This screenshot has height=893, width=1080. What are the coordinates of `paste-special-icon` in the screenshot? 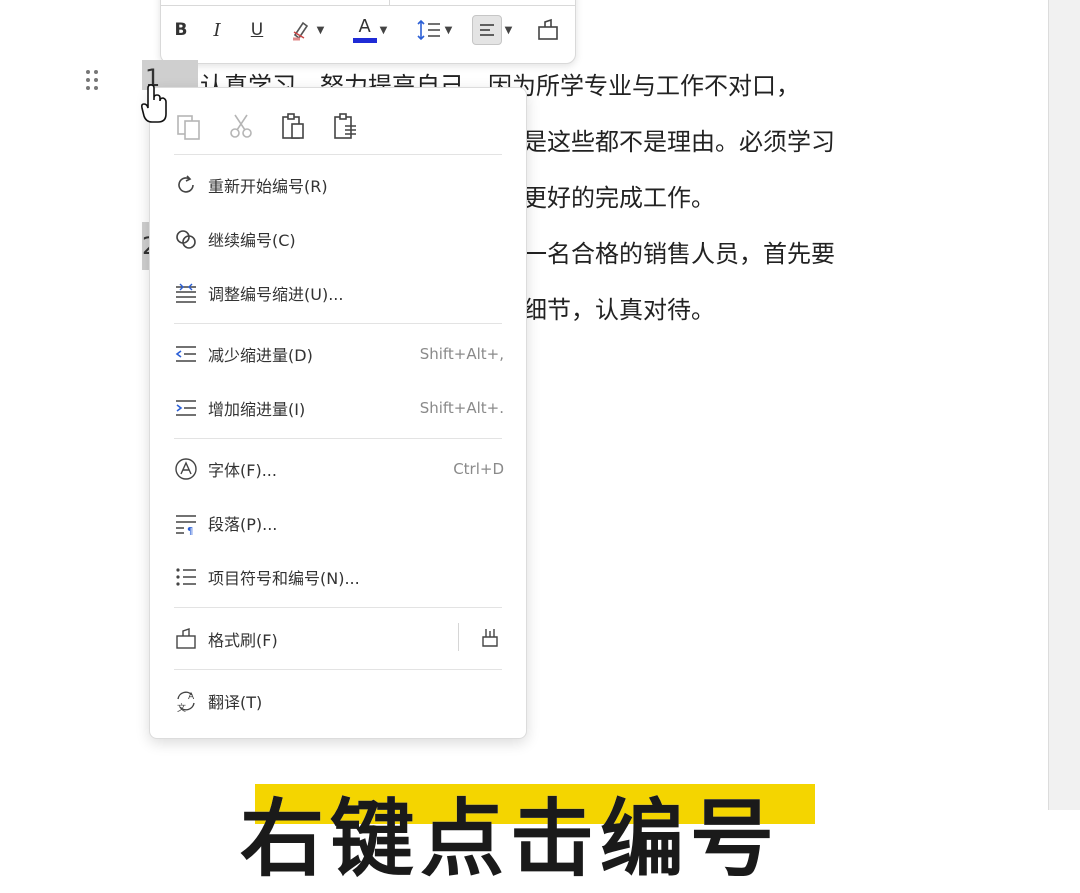 It's located at (345, 126).